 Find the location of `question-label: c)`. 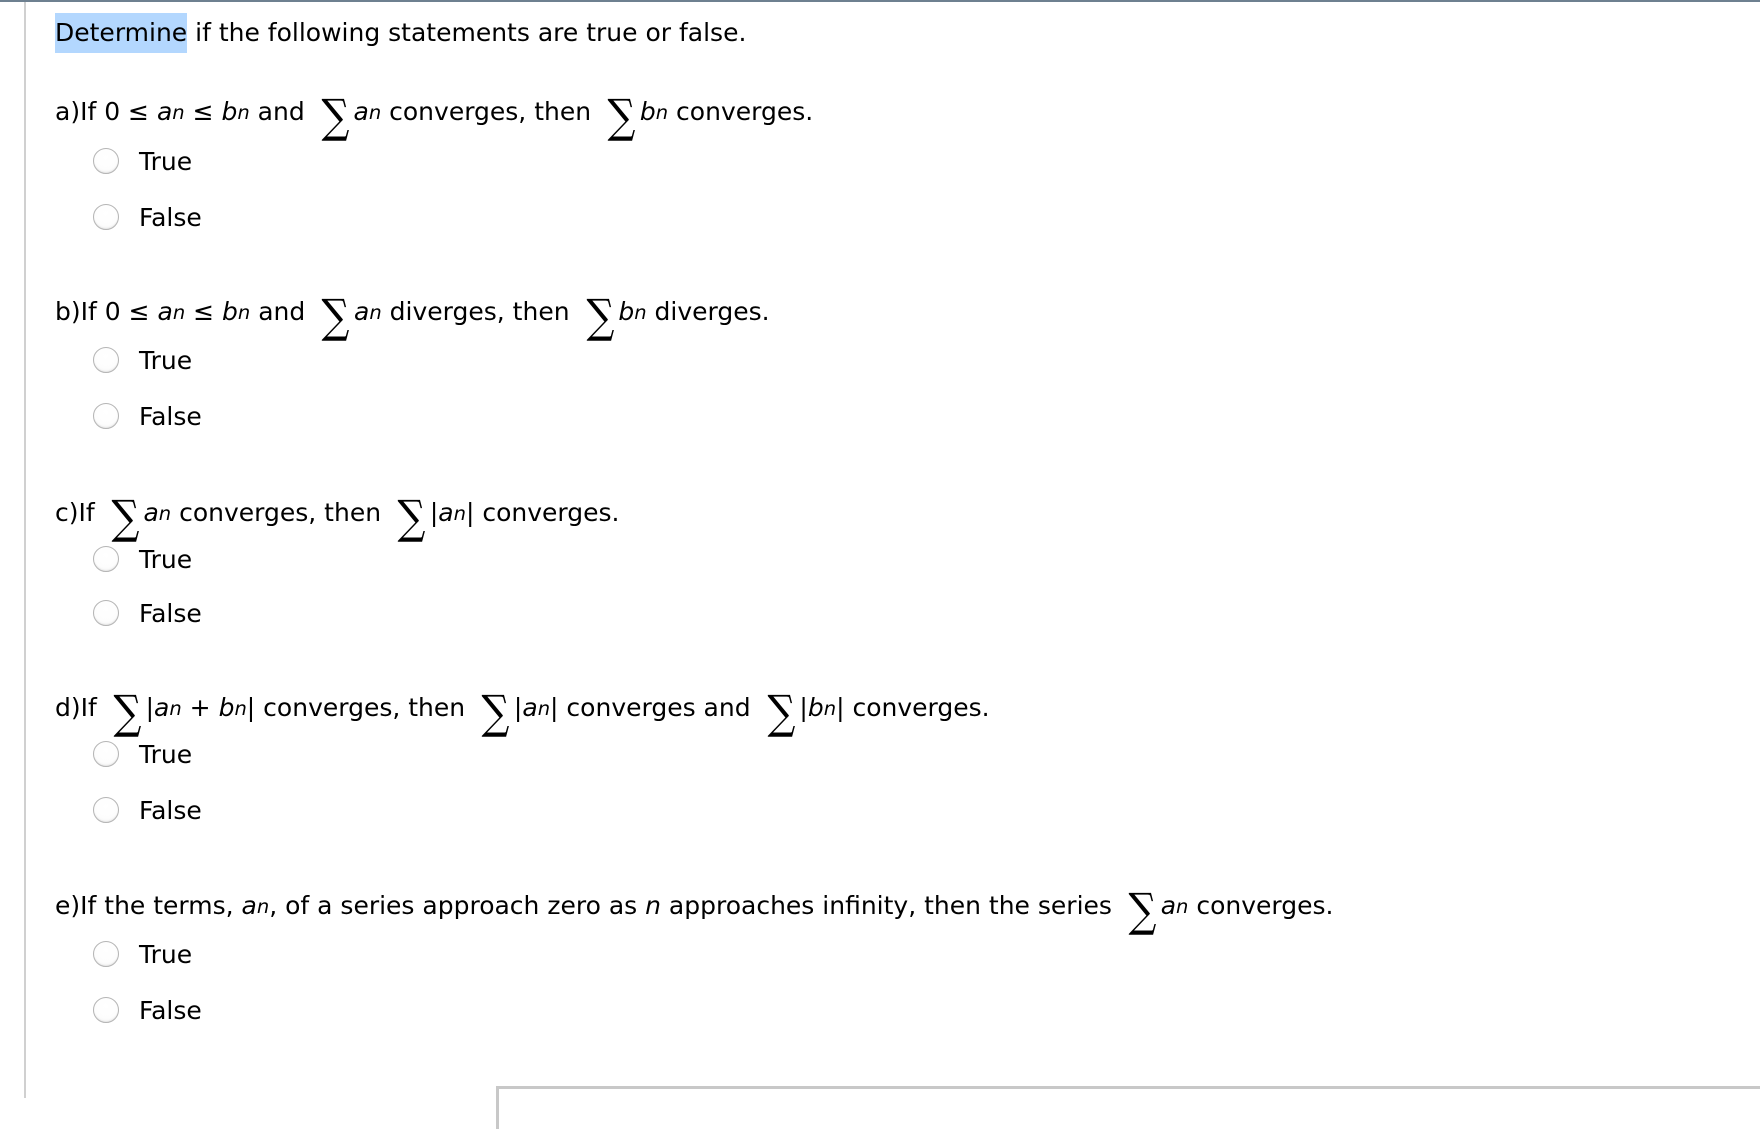

question-label: c) is located at coordinates (67, 512).